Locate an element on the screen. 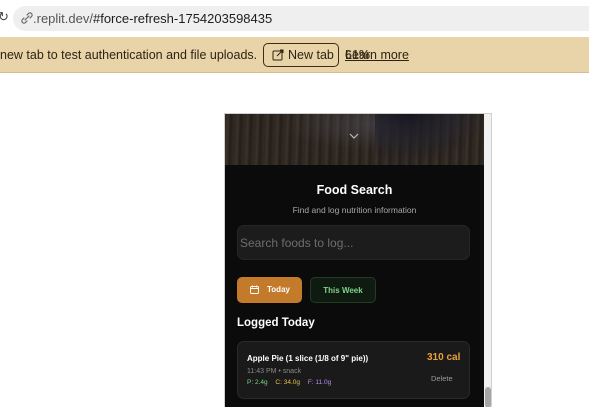  calorie-count: 310 cal is located at coordinates (444, 357).